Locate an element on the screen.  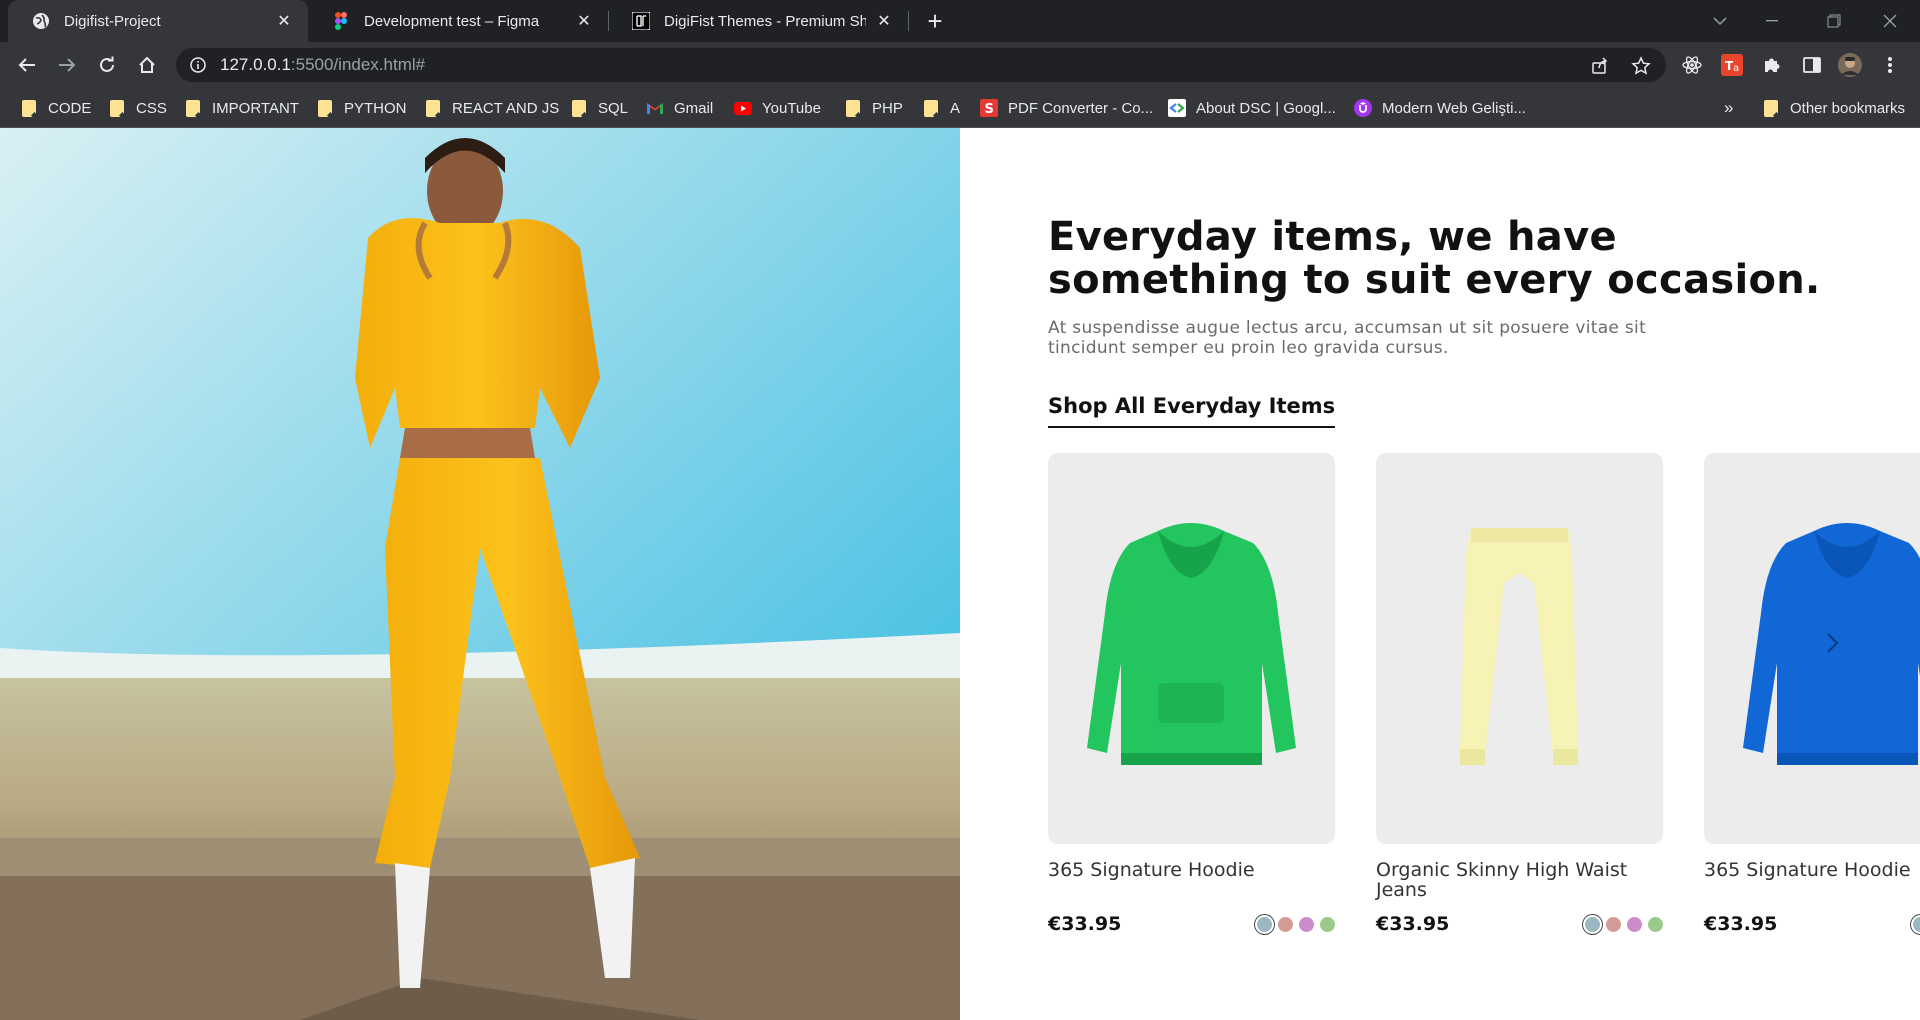
bookmark-label: YouTube is located at coordinates (791, 108).